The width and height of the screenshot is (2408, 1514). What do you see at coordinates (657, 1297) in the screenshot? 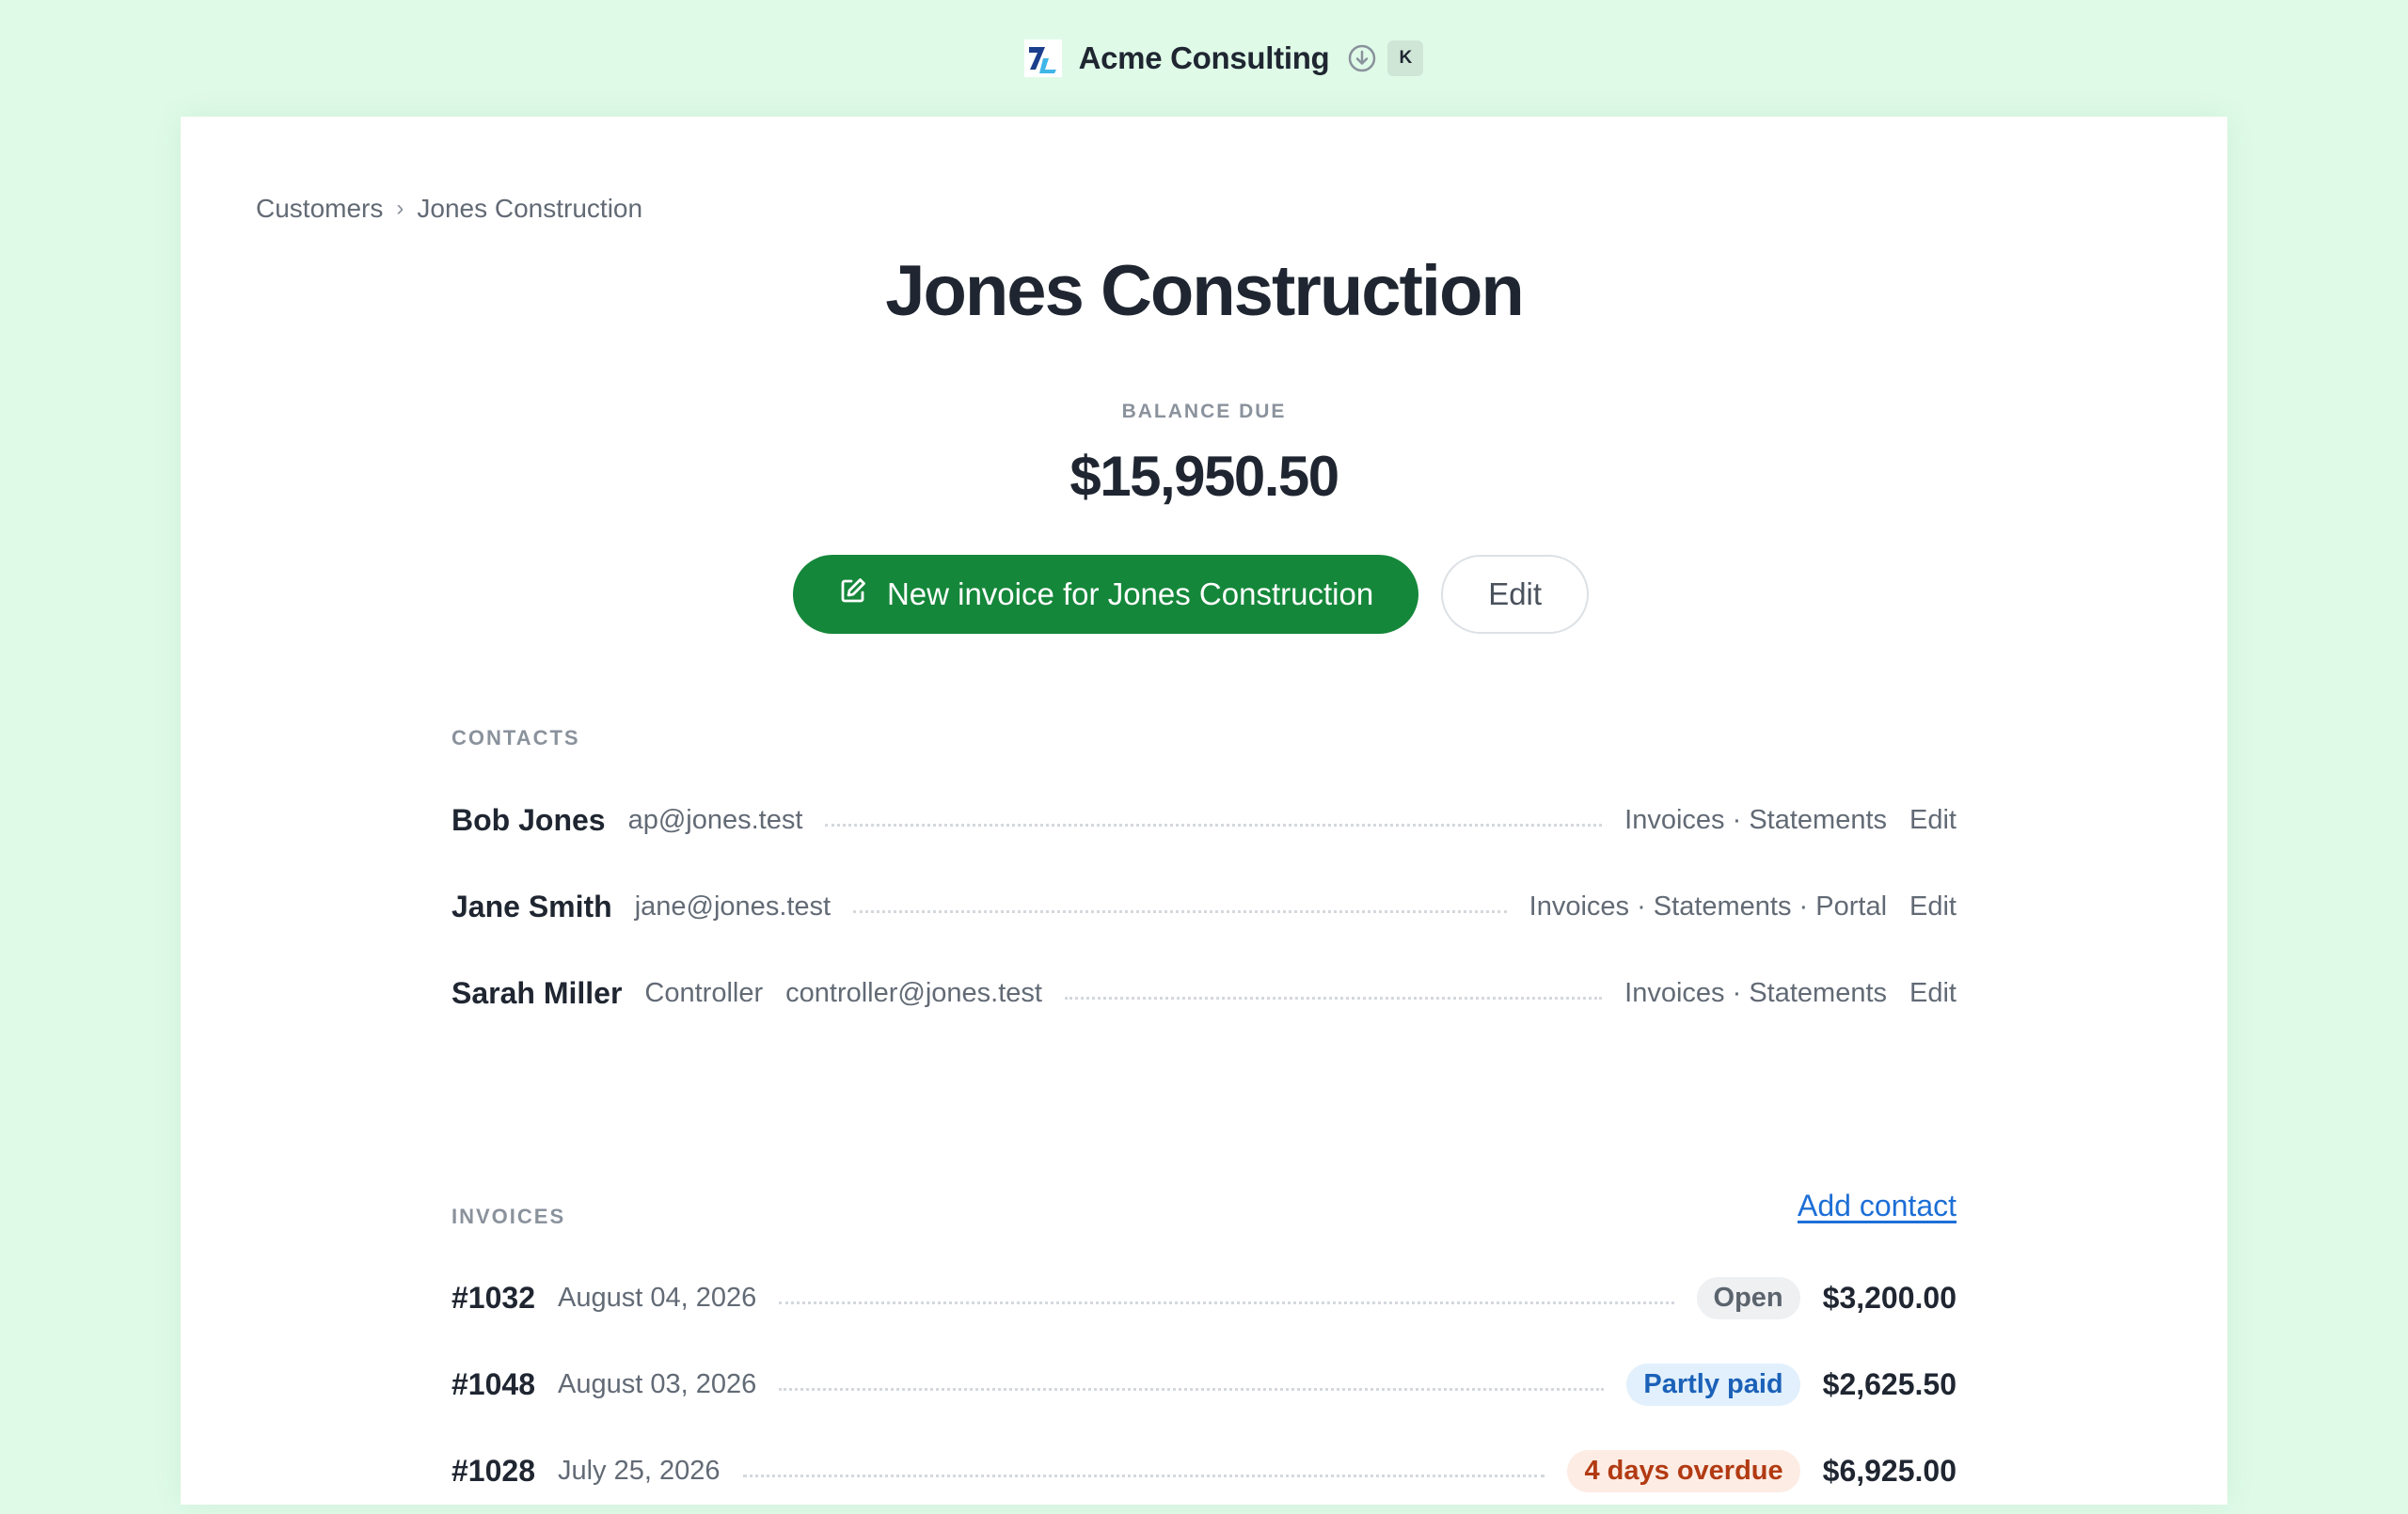
I see `invoice-date: August 04, 2026` at bounding box center [657, 1297].